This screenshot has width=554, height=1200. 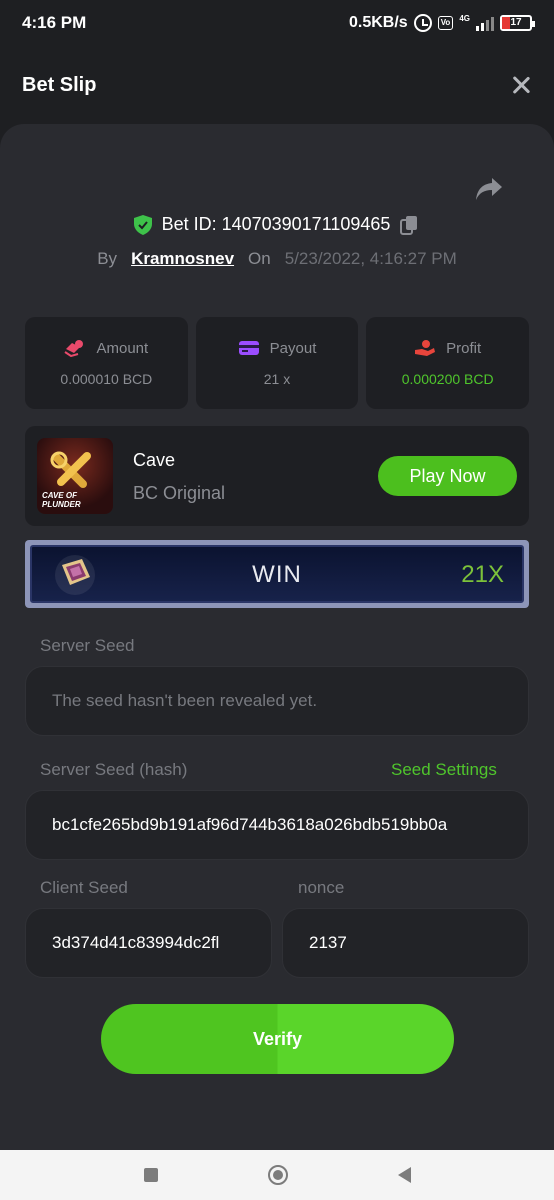 What do you see at coordinates (75, 476) in the screenshot?
I see `game-thumbnail: CAVE OF PLUNDER` at bounding box center [75, 476].